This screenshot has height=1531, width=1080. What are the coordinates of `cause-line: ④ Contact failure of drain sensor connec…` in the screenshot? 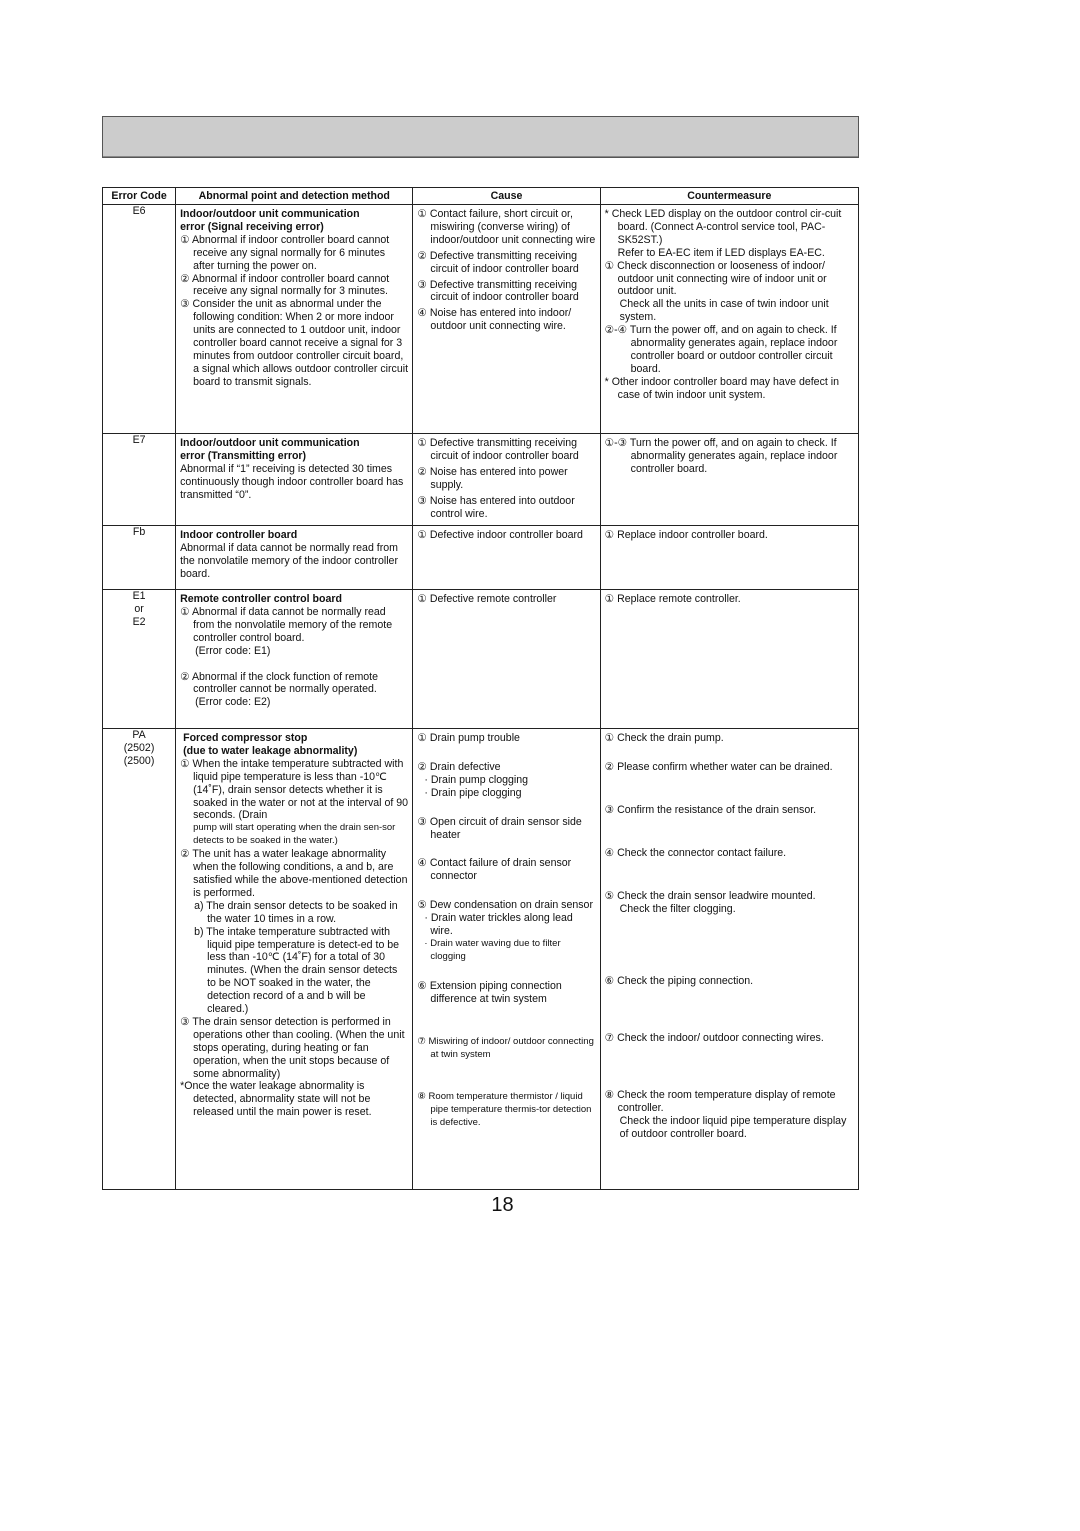 It's located at (494, 870).